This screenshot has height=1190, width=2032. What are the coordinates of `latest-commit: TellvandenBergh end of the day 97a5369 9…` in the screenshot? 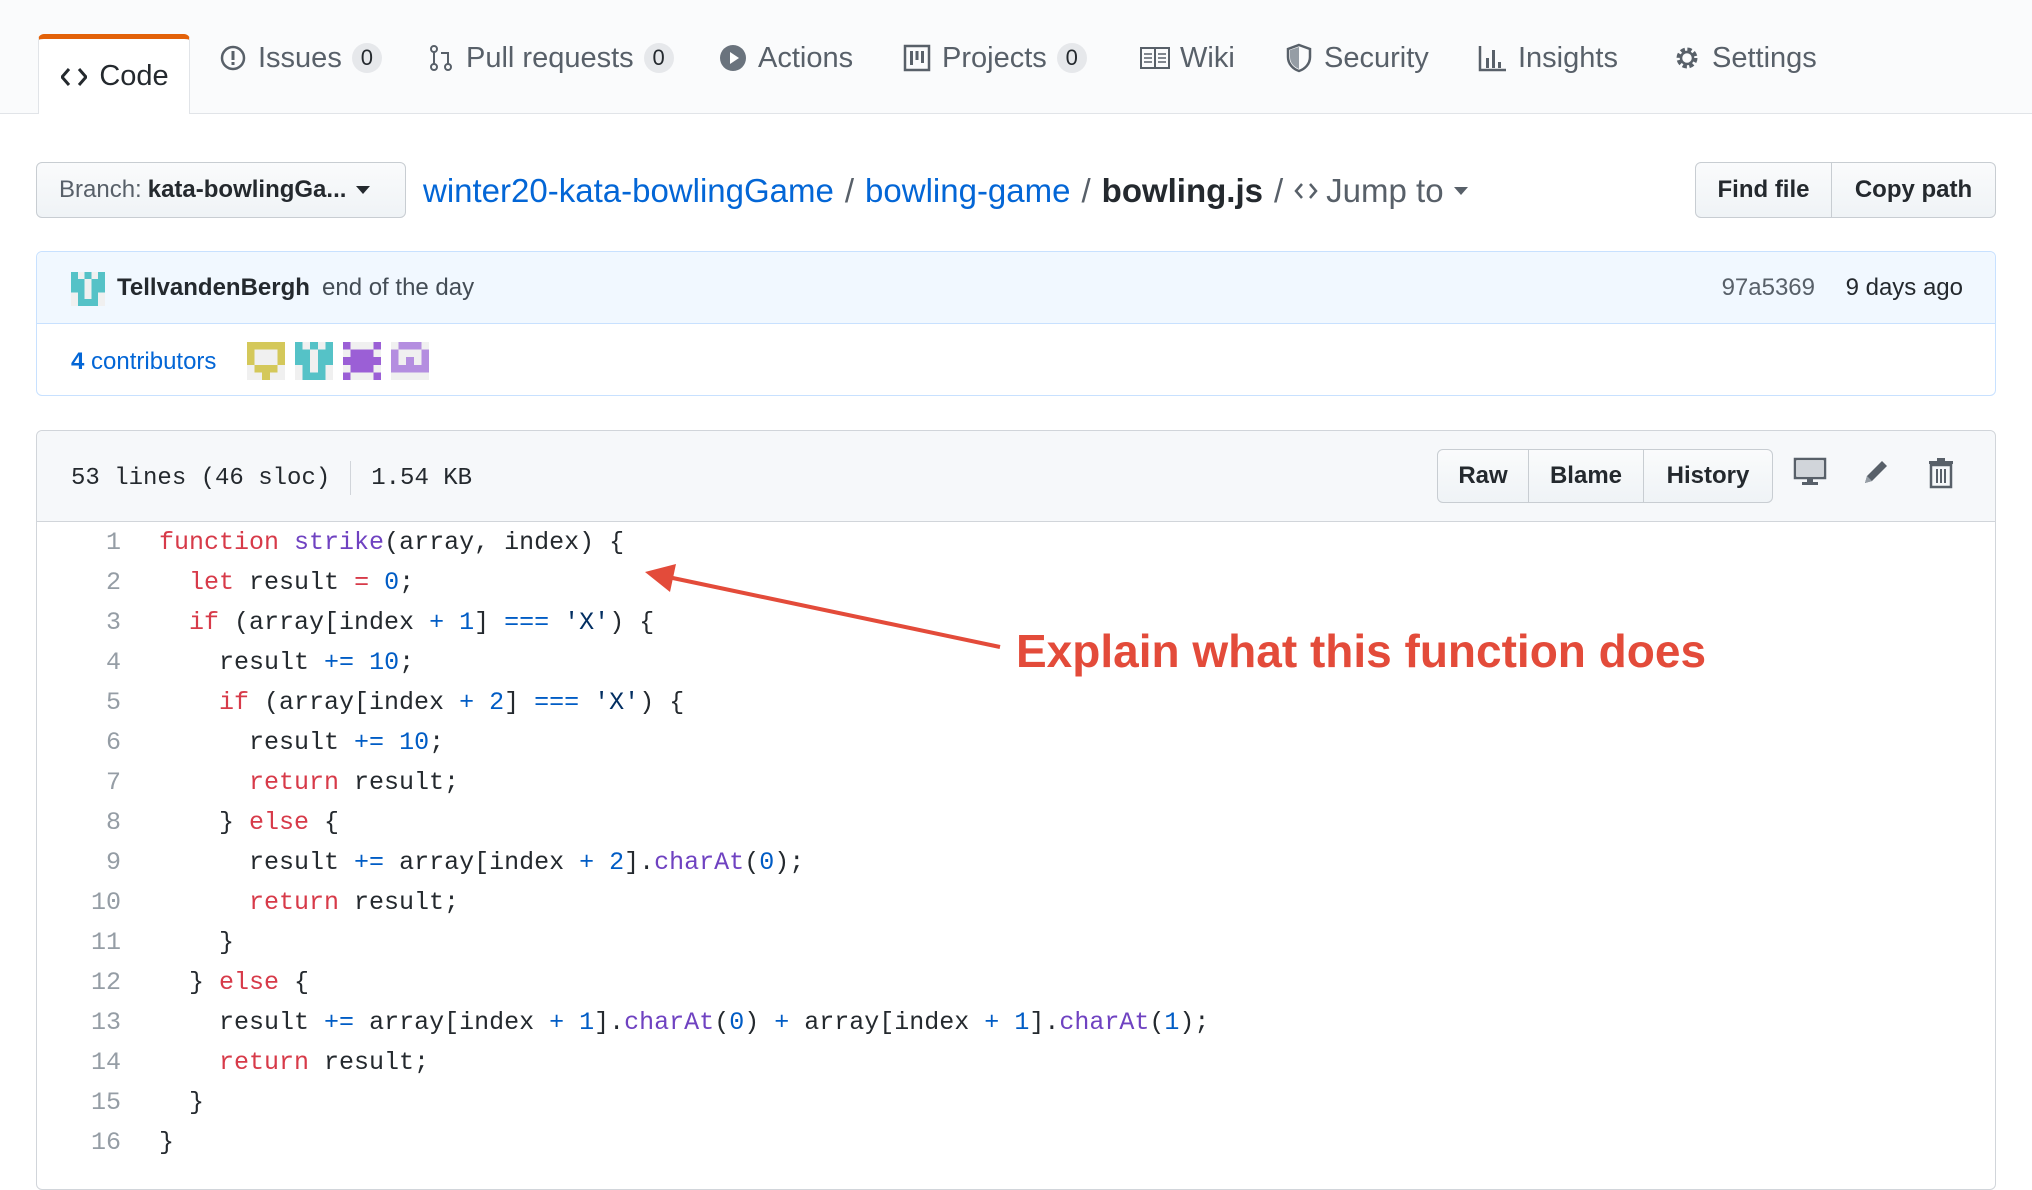 It's located at (1016, 288).